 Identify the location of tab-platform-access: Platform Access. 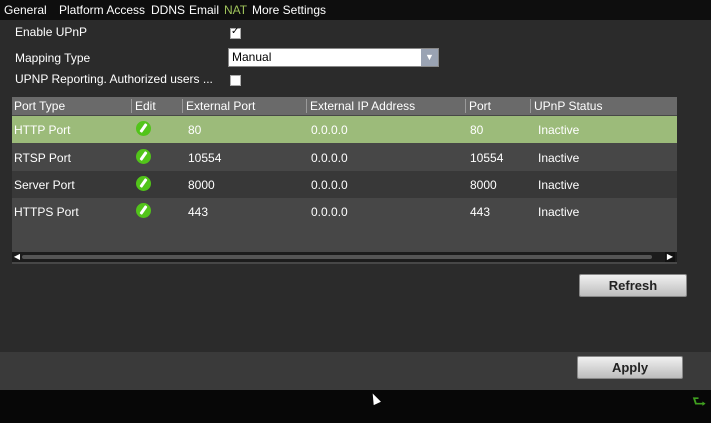
(102, 10).